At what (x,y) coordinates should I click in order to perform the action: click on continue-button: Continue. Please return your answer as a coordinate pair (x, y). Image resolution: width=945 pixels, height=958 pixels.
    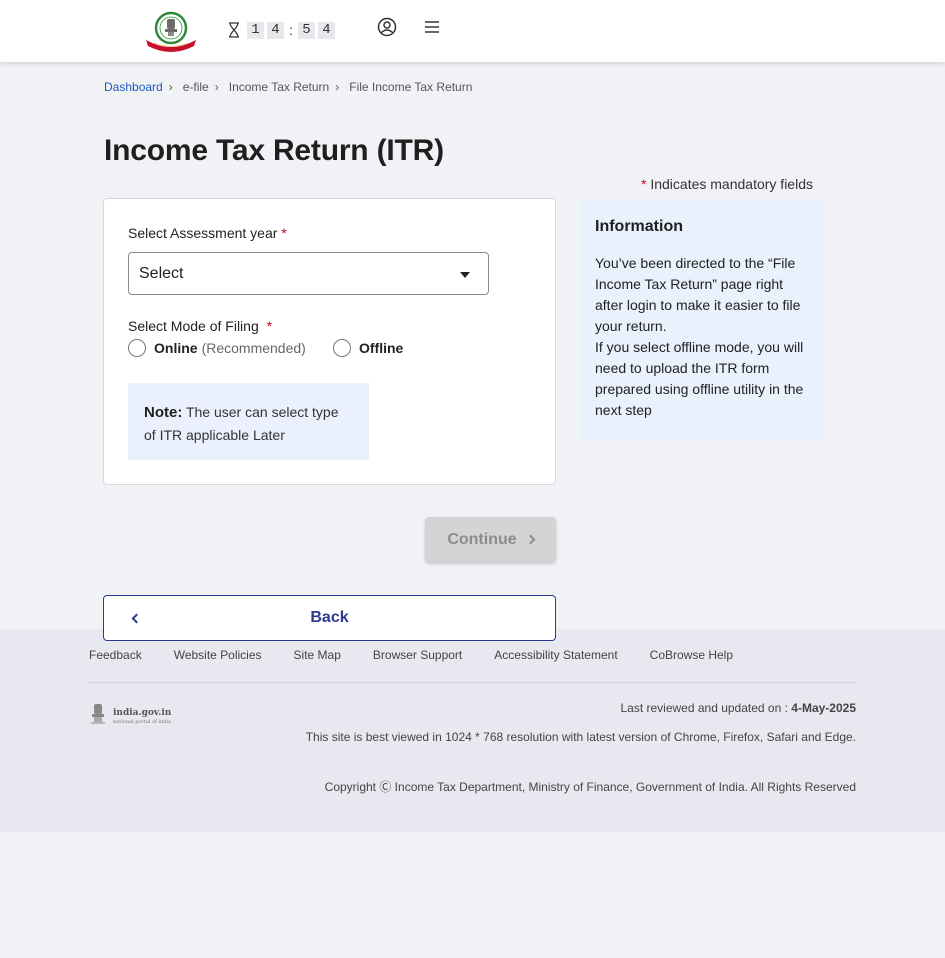
    Looking at the image, I should click on (490, 539).